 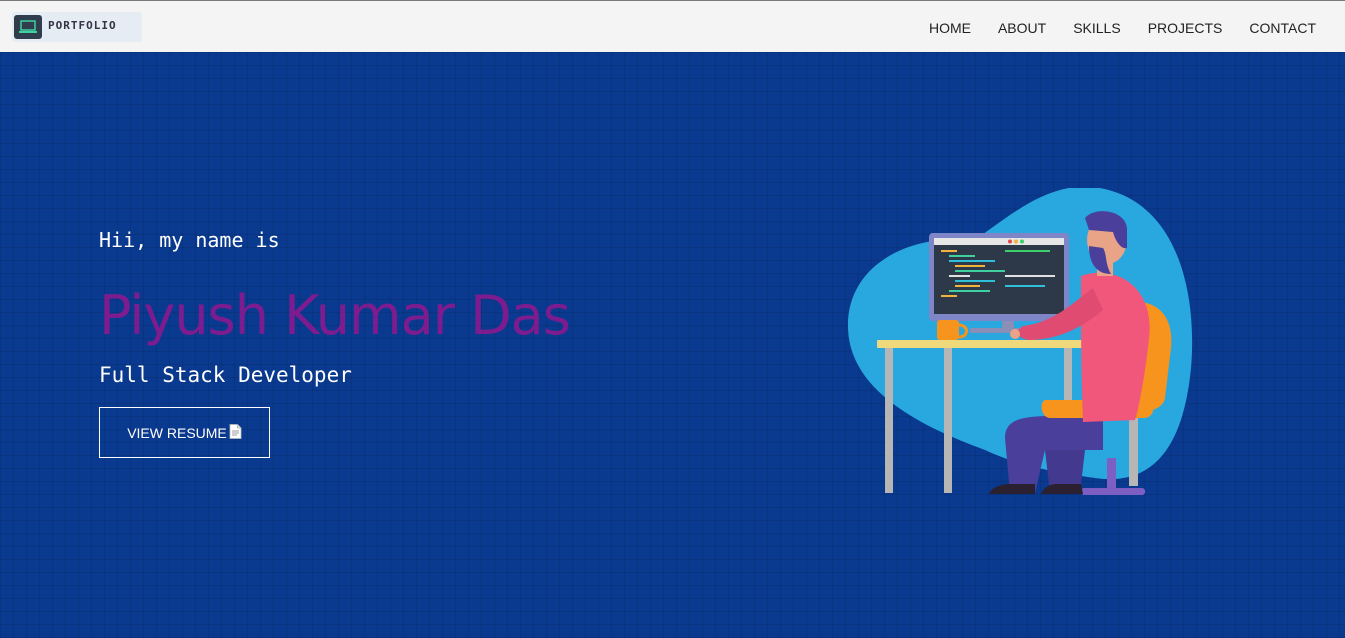 I want to click on hero-name: Piyush Kumar Das, so click(x=335, y=315).